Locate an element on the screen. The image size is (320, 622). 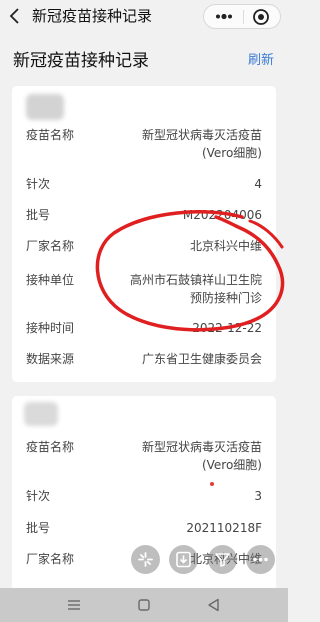
capsule-divider is located at coordinates (243, 17).